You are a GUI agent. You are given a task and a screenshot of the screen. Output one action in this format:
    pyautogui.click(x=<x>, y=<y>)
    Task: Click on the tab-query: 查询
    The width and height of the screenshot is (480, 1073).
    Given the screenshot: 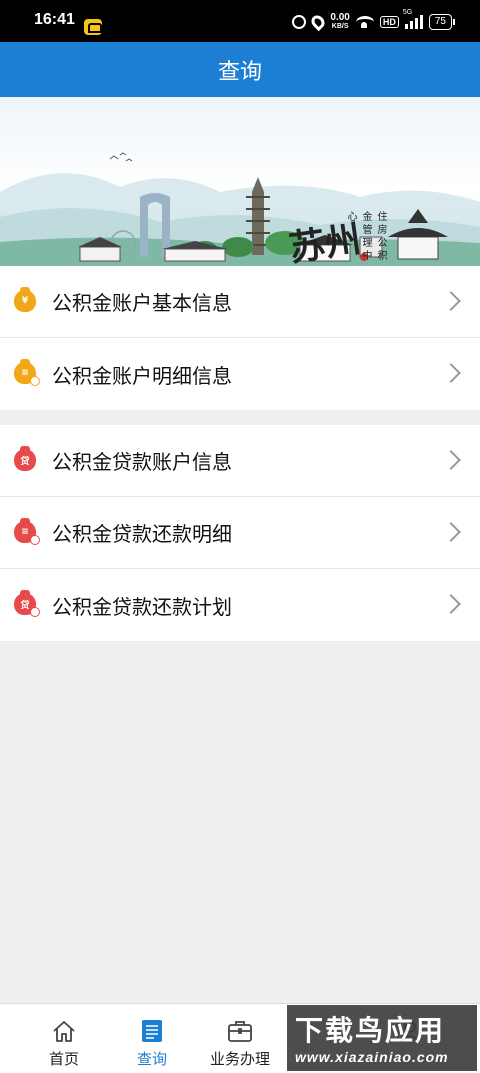 What is the action you would take?
    pyautogui.click(x=152, y=1038)
    